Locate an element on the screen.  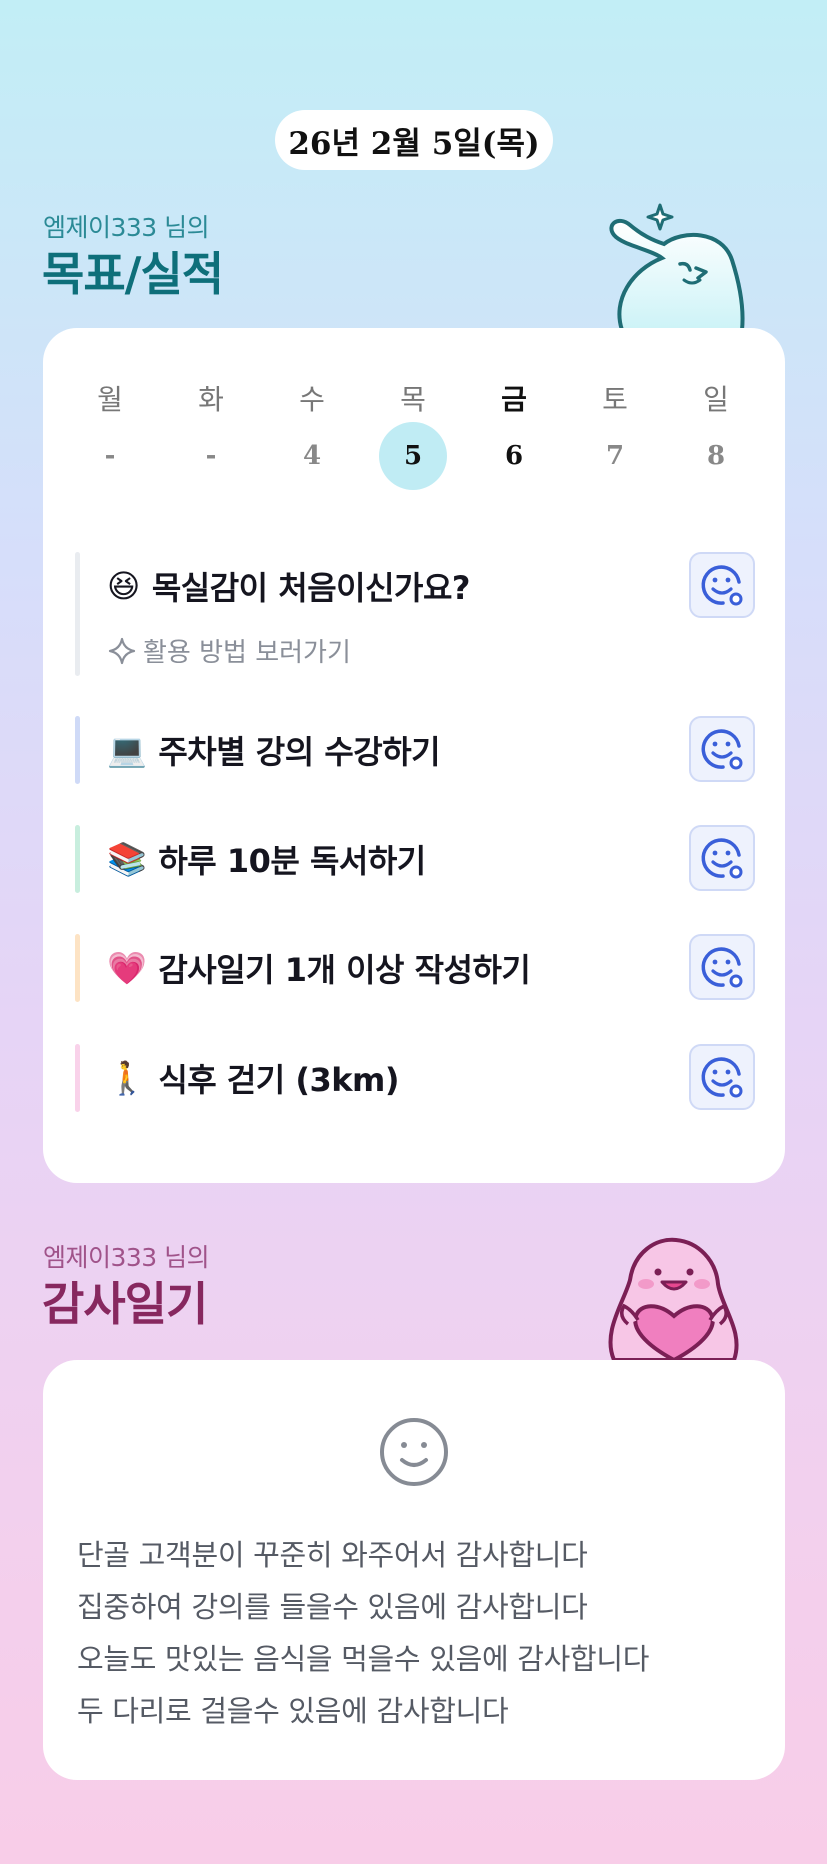
goal-item: 📚 하루 10분 독서하기 is located at coordinates (415, 859).